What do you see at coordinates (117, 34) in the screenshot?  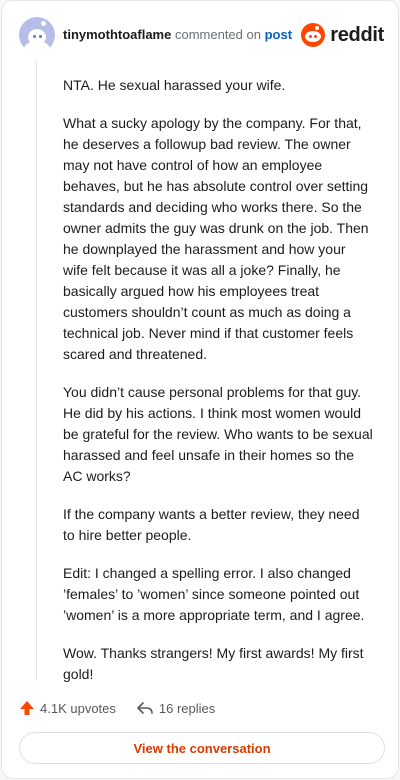 I see `username-link: tinymothtoaflame` at bounding box center [117, 34].